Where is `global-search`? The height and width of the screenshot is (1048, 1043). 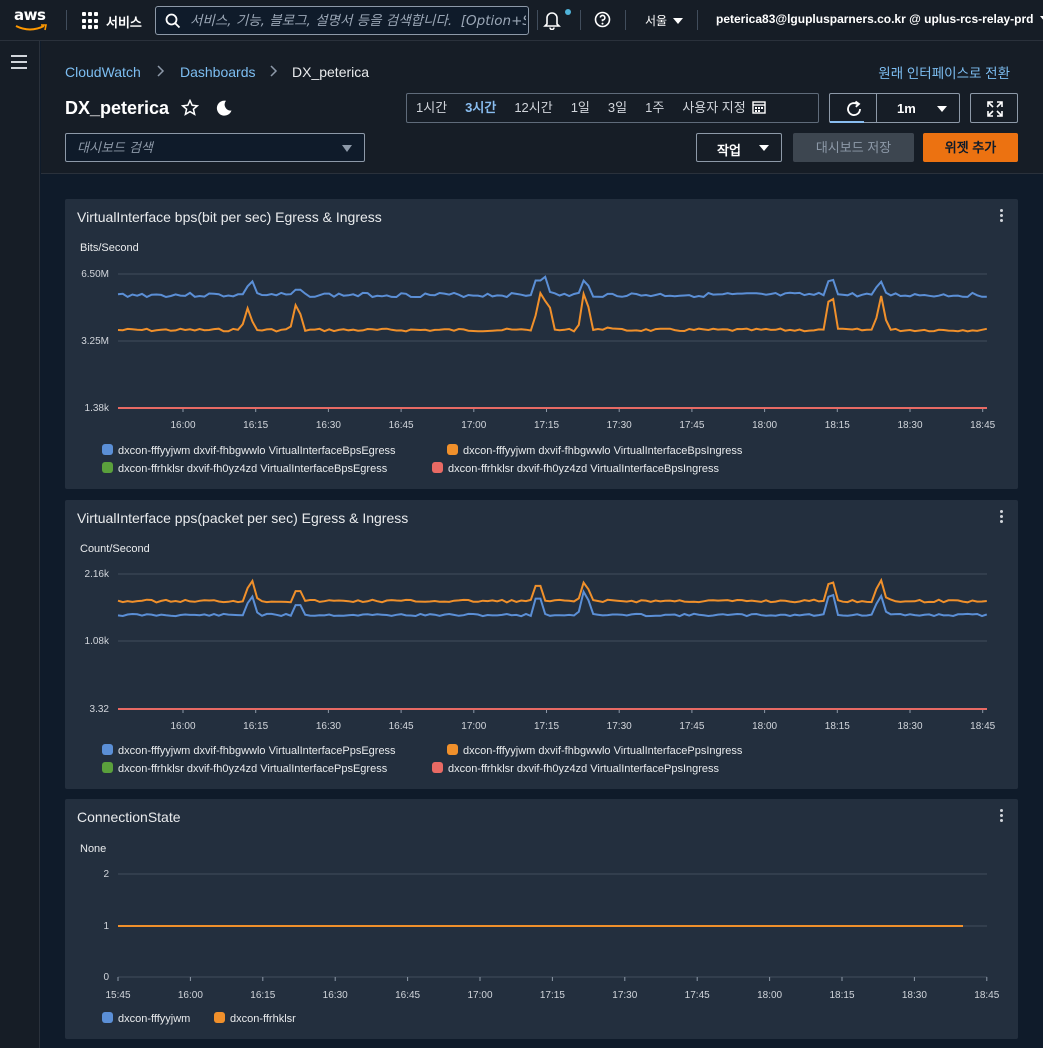
global-search is located at coordinates (342, 20).